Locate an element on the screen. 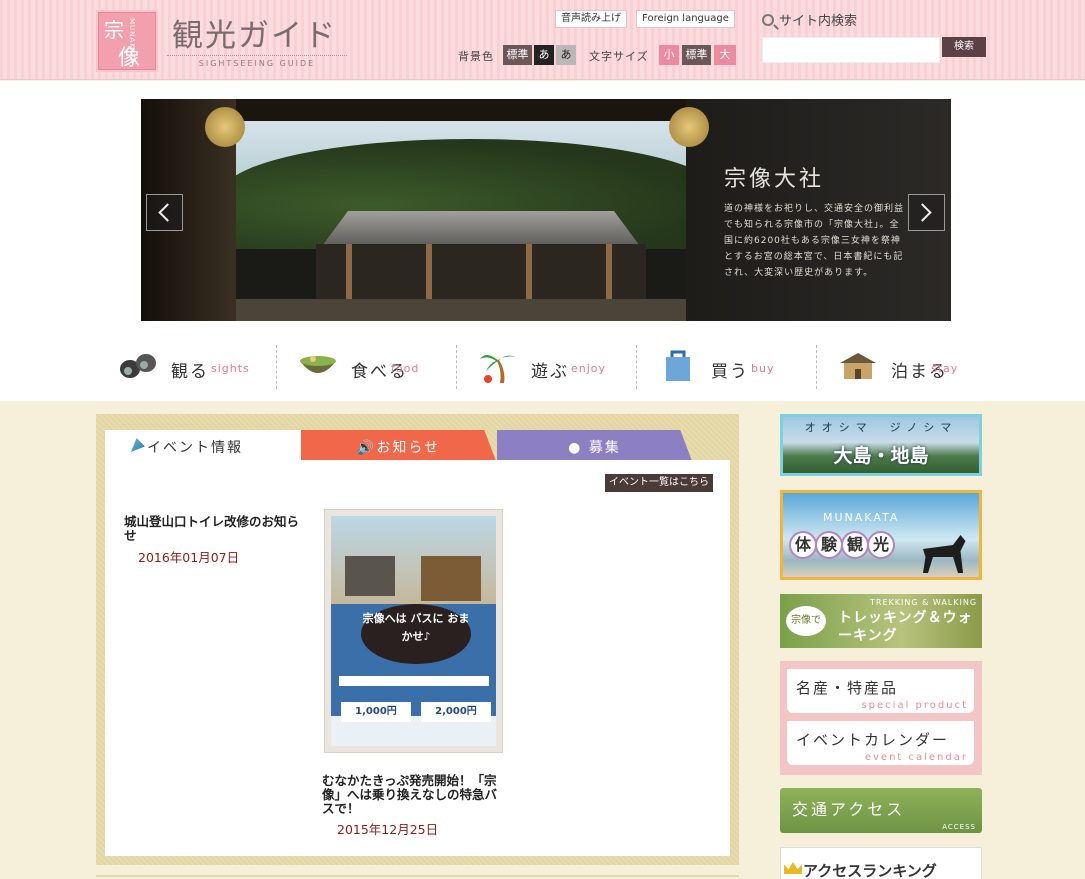 This screenshot has height=879, width=1085. nav-enjoy: 遊ぶ enjoy is located at coordinates (546, 368).